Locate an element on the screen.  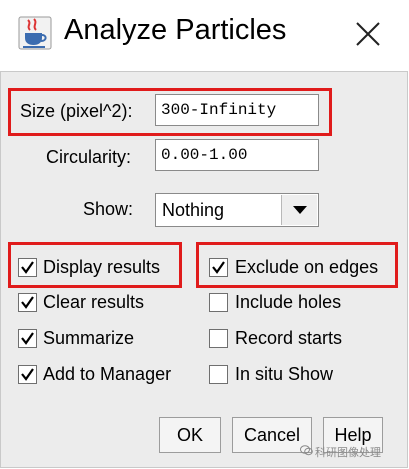
summarize-label: Summarize is located at coordinates (88, 338).